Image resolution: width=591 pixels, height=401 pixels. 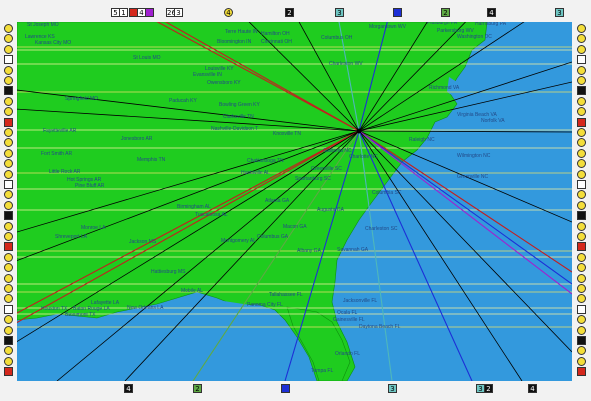 What do you see at coordinates (309, 251) in the screenshot?
I see `city-label: Albany GA` at bounding box center [309, 251].